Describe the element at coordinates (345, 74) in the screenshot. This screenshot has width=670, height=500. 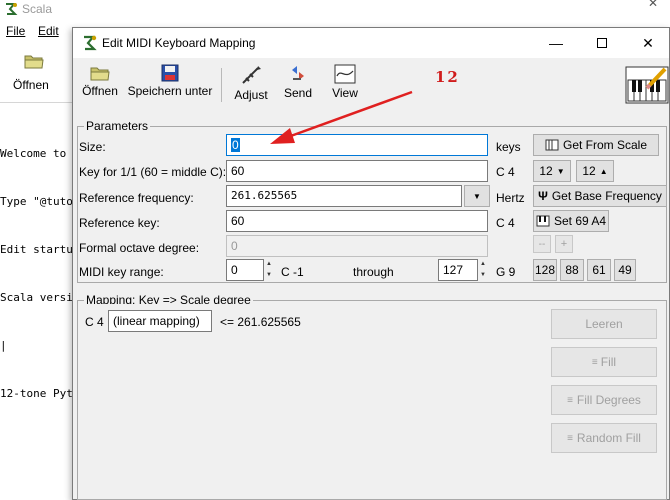
I see `view-icon` at that location.